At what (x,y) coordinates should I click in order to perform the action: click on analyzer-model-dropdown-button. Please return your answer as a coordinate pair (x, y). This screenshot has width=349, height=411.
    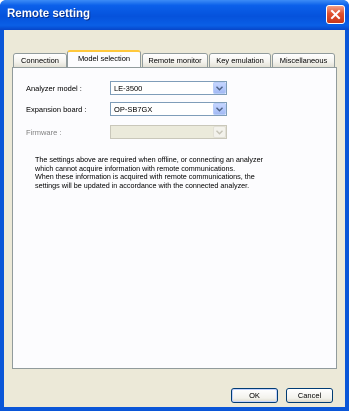
    Looking at the image, I should click on (219, 88).